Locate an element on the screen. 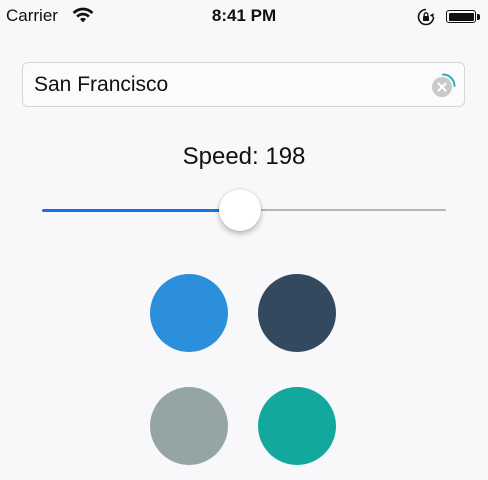 The height and width of the screenshot is (480, 488). battery-level is located at coordinates (461, 16).